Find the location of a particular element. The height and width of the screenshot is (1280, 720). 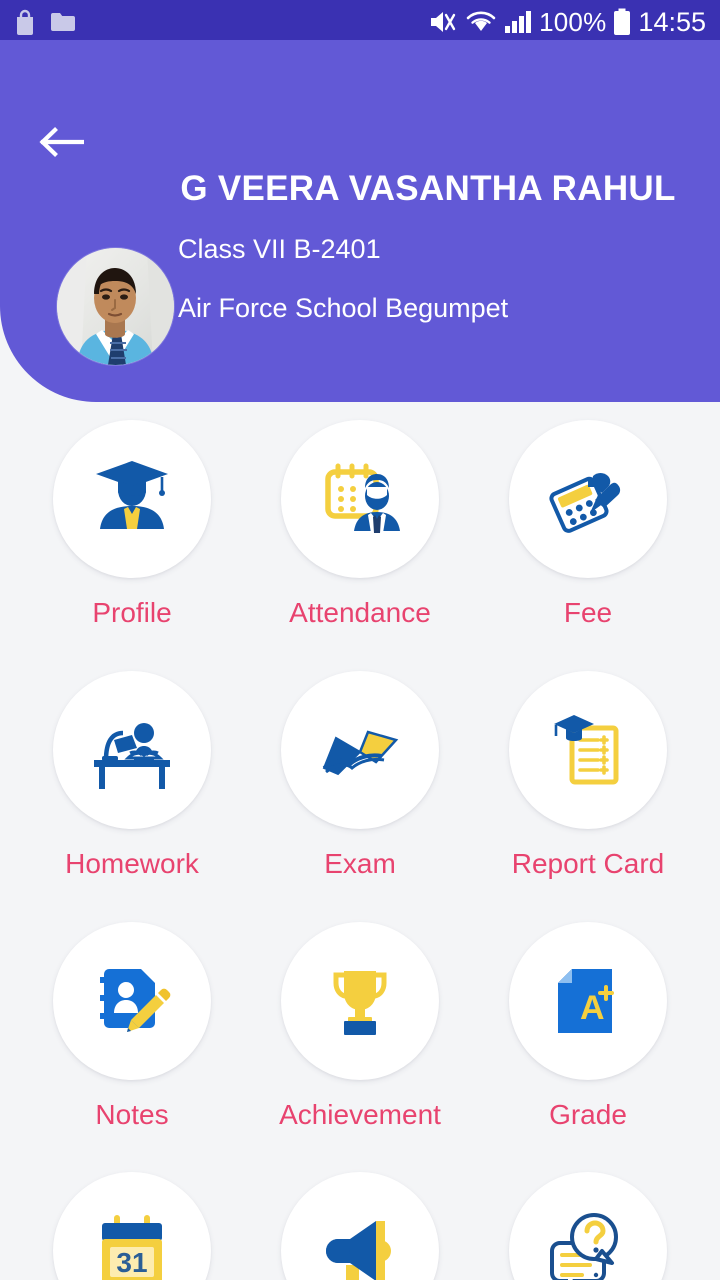

menu-label: Report Card is located at coordinates (588, 863).